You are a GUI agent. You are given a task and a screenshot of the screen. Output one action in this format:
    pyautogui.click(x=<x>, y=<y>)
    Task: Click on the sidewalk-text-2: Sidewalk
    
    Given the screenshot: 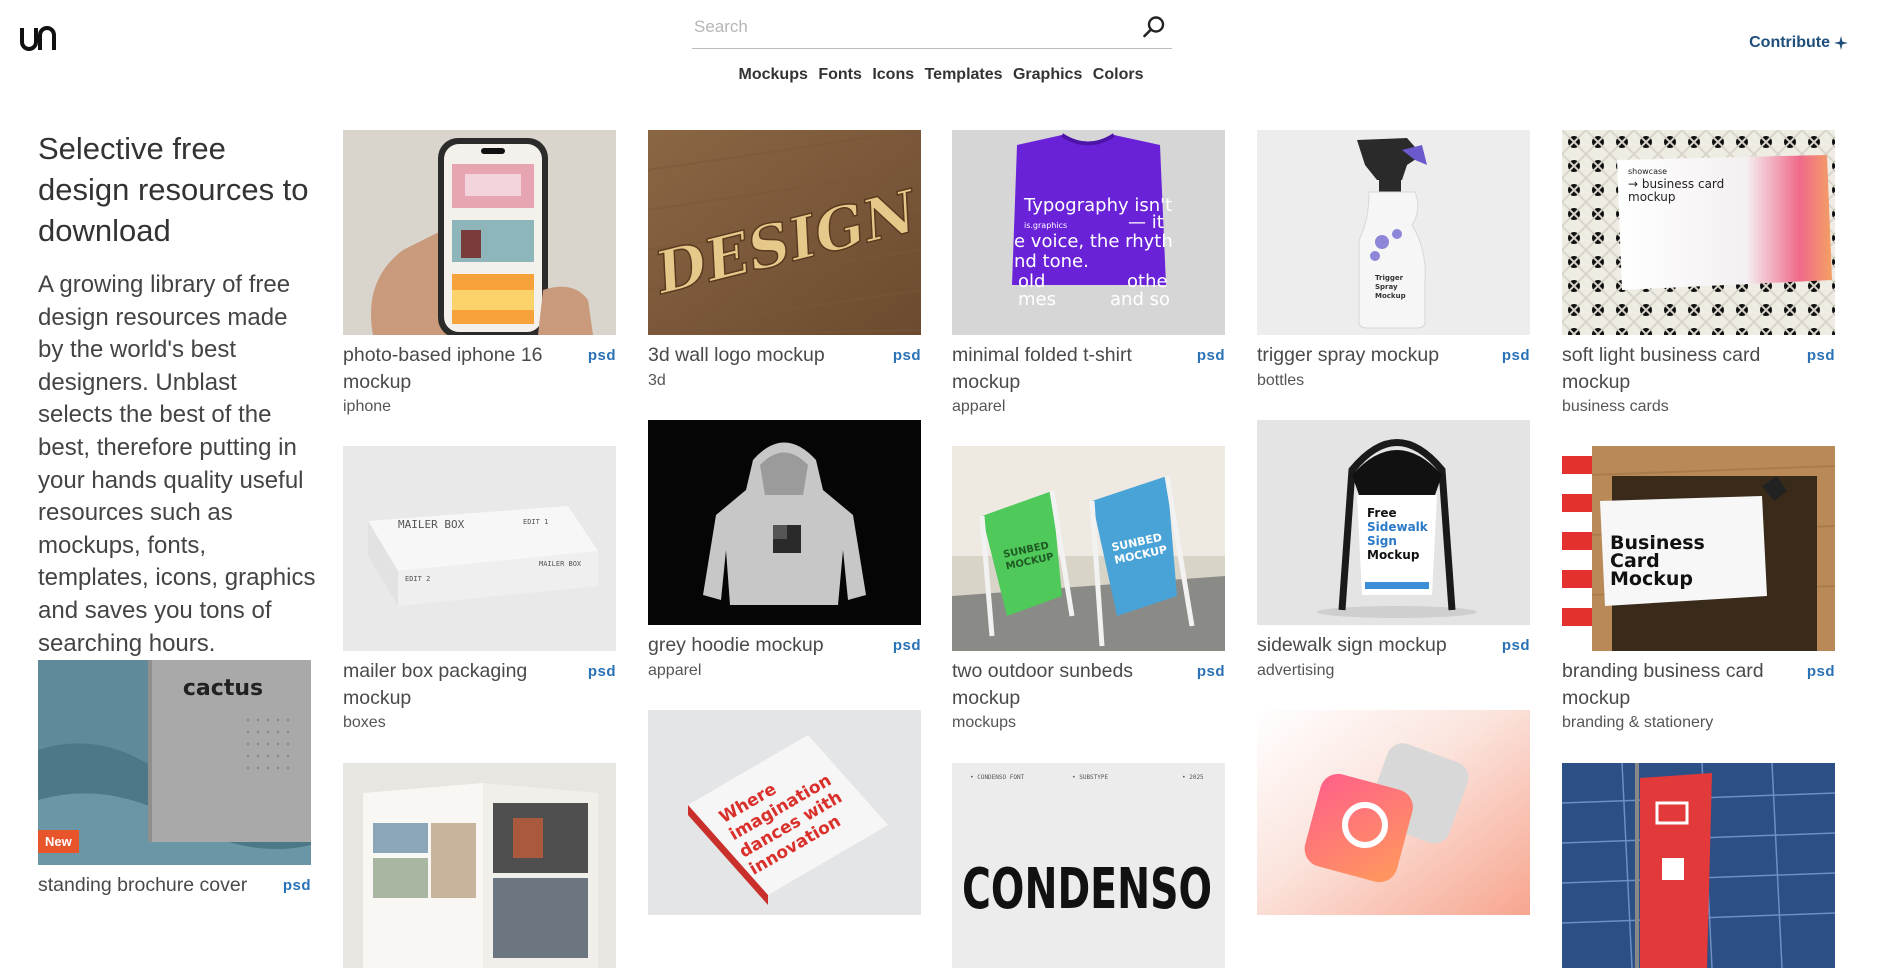 What is the action you would take?
    pyautogui.click(x=1398, y=527)
    